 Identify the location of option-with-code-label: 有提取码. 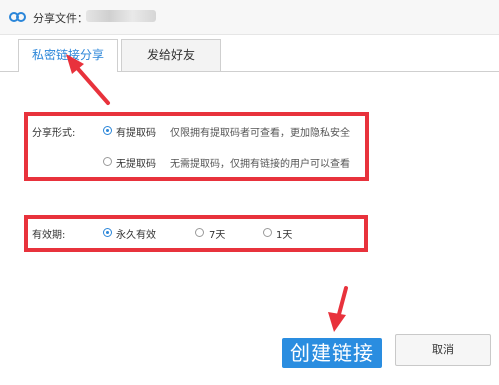
(136, 131).